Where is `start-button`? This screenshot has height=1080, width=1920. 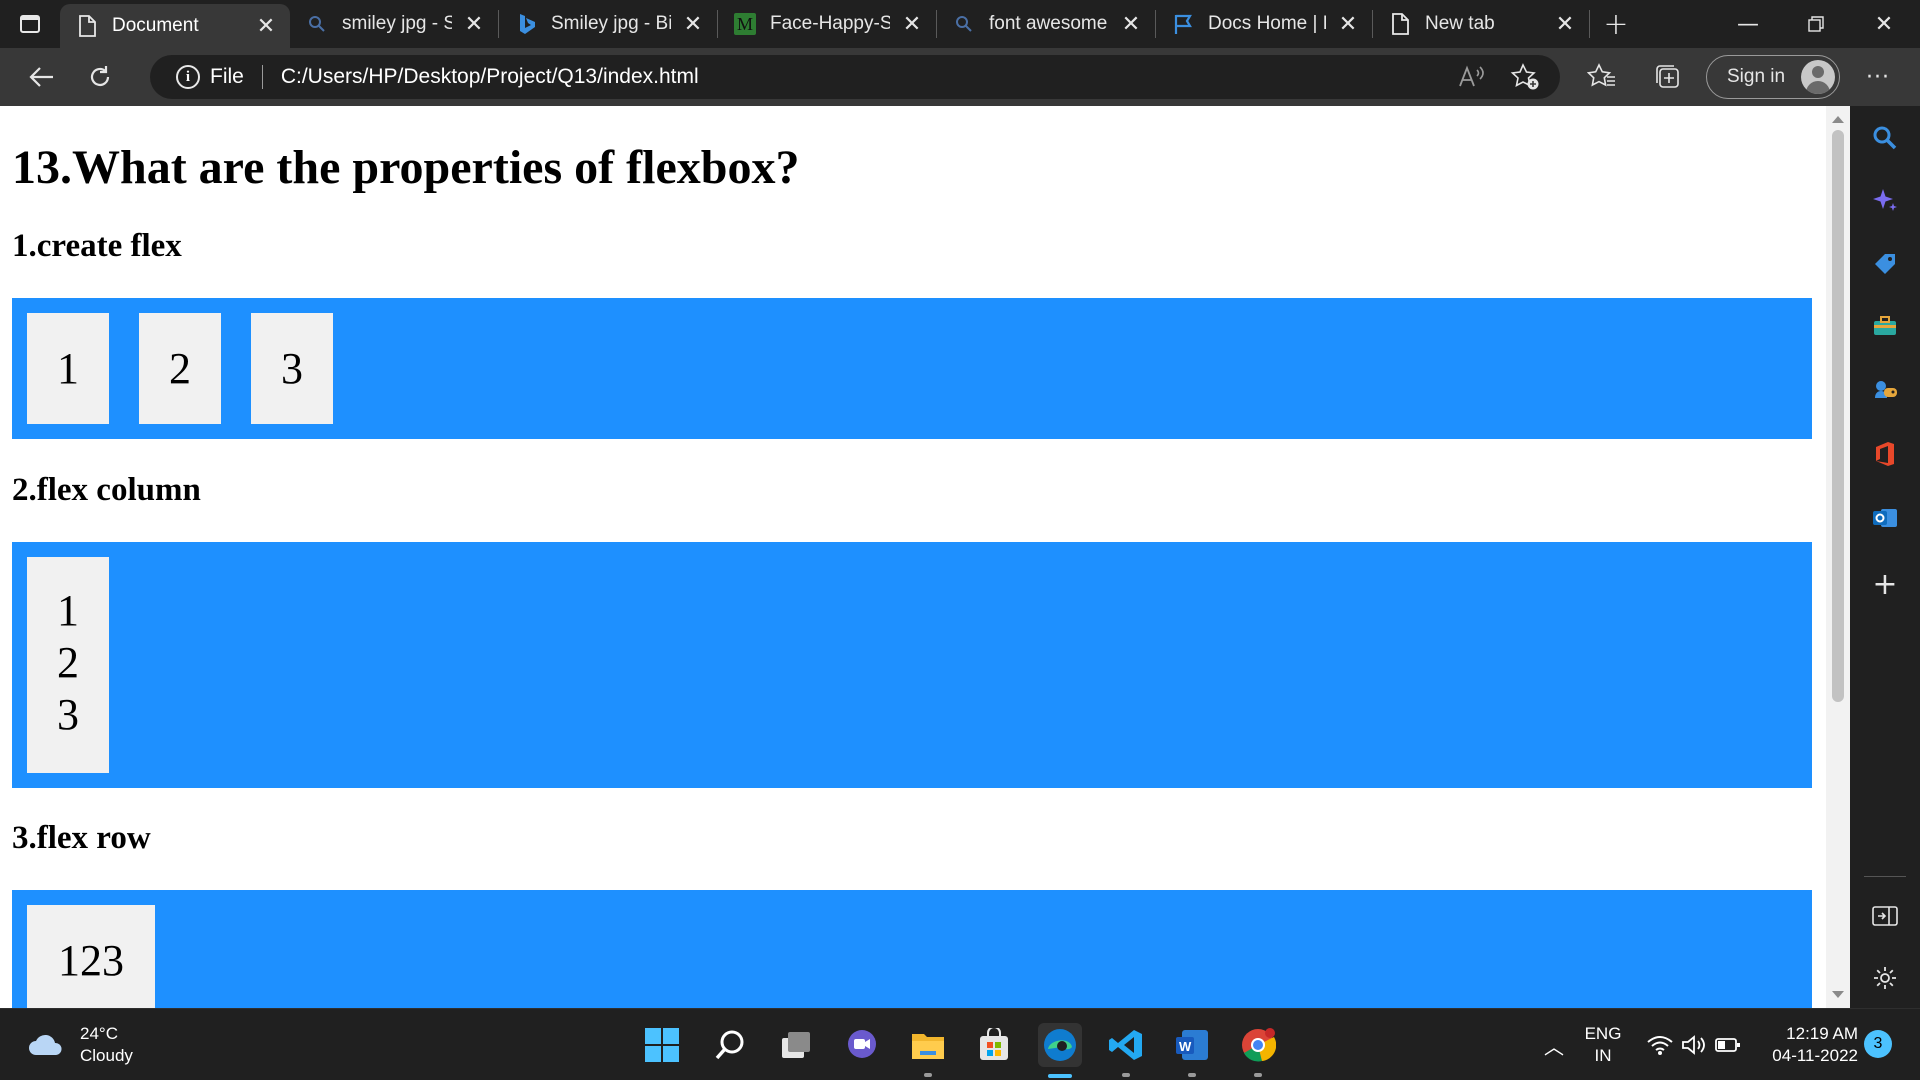
start-button is located at coordinates (662, 1045).